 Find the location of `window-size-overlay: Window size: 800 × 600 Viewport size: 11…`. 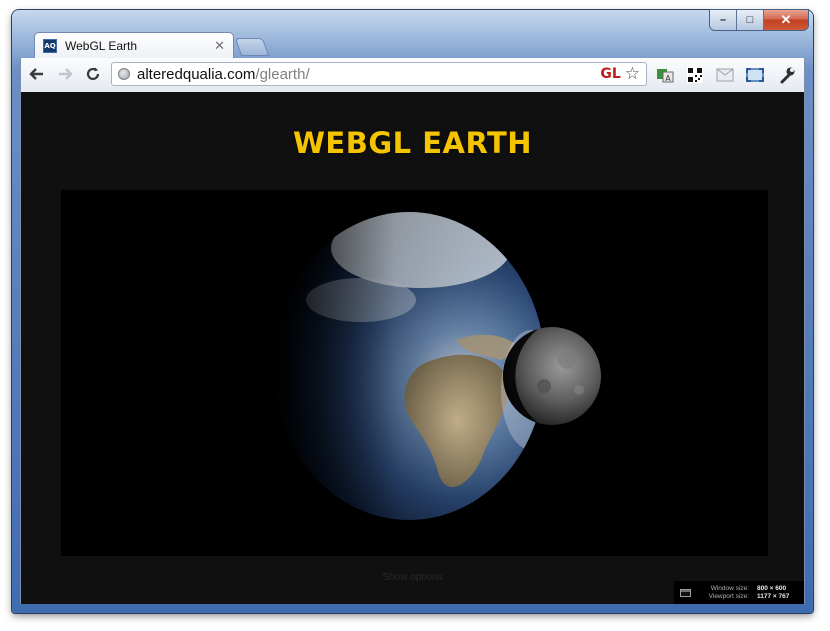

window-size-overlay: Window size: 800 × 600 Viewport size: 11… is located at coordinates (739, 592).